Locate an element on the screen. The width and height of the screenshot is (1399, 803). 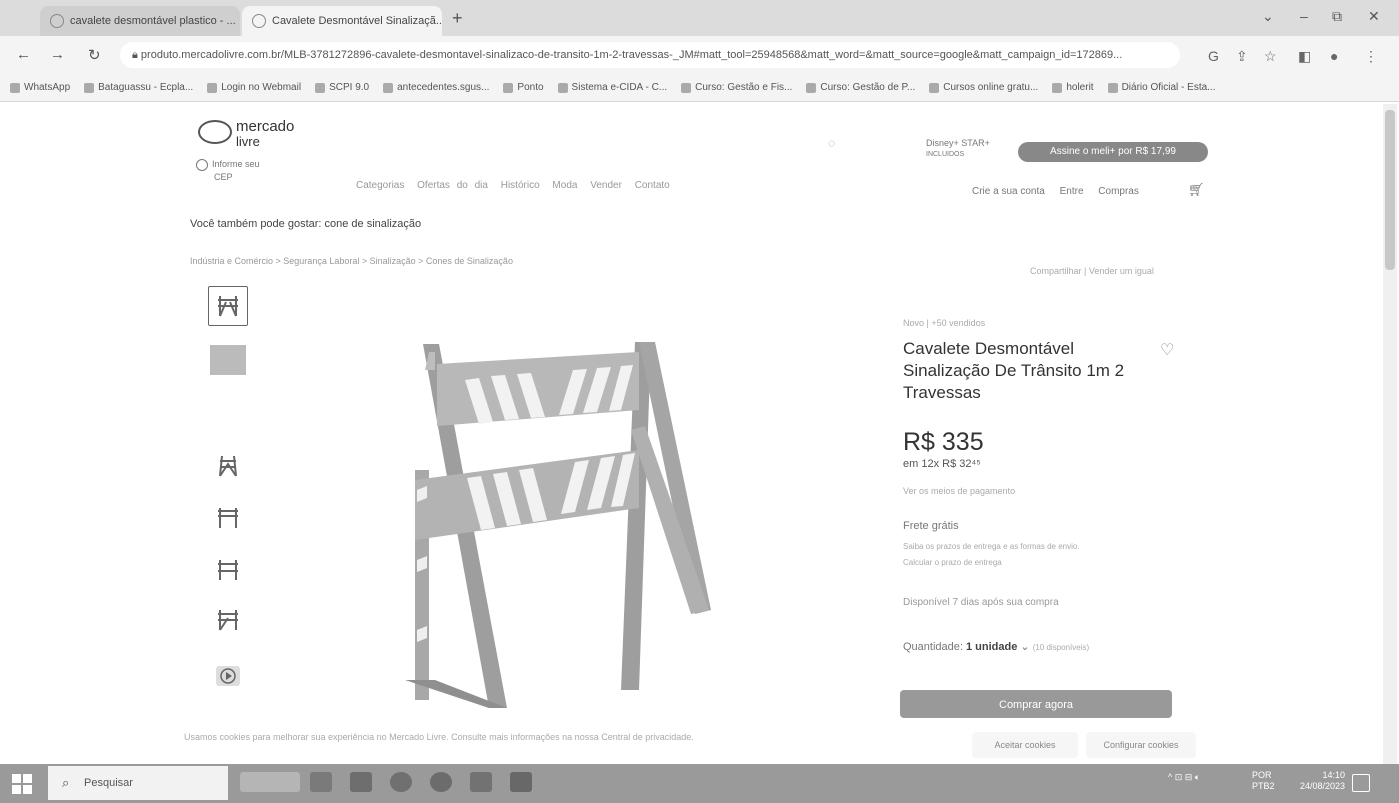
bookmark-item: SCPI 9.0 is located at coordinates (342, 87).